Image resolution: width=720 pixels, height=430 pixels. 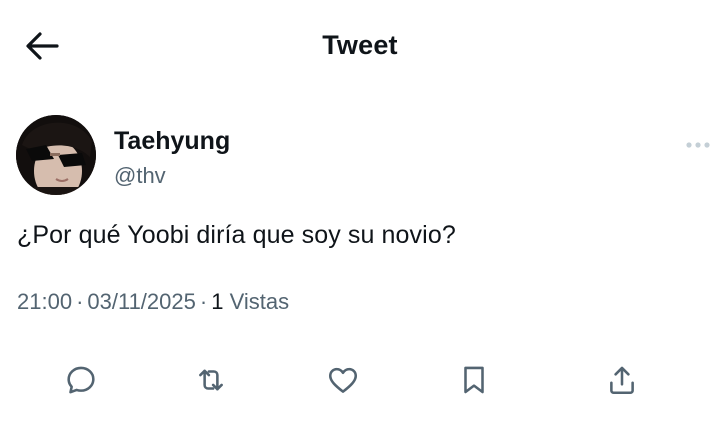 I want to click on page-title: Tweet, so click(x=360, y=45).